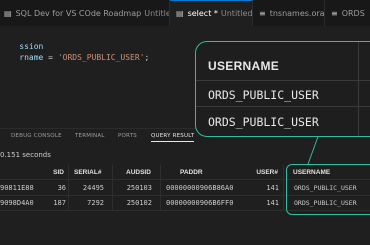  I want to click on code-line-2: rname = 'ORDS_PUBLIC_USER';, so click(84, 57).